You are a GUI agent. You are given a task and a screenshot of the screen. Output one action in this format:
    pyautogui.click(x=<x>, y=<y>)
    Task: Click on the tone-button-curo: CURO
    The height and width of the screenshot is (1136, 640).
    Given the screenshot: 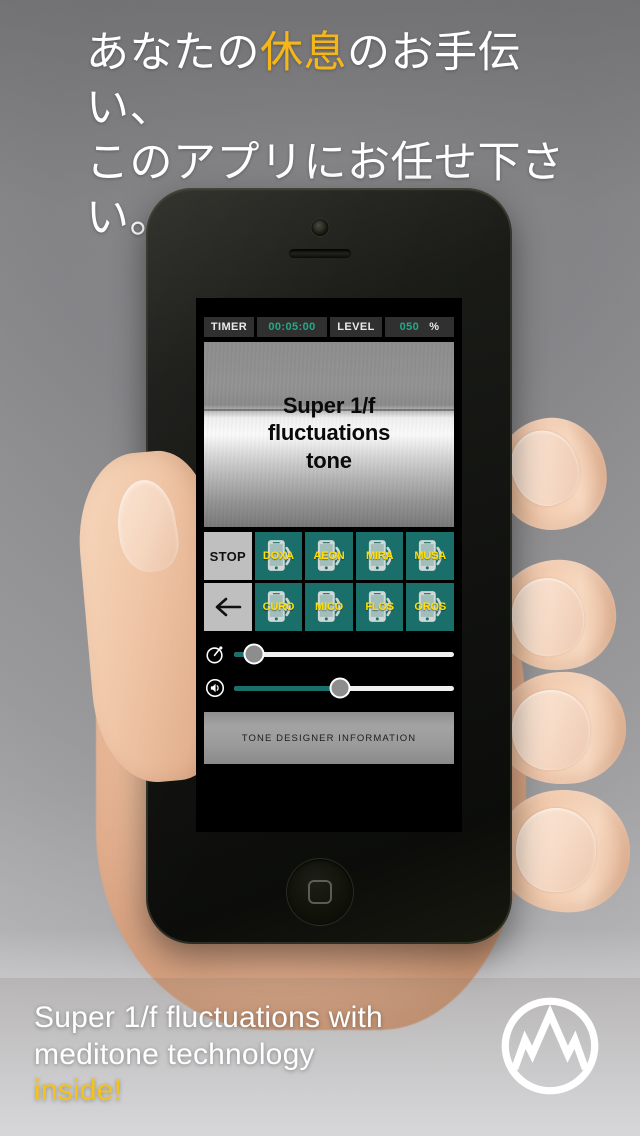 What is the action you would take?
    pyautogui.click(x=278, y=607)
    